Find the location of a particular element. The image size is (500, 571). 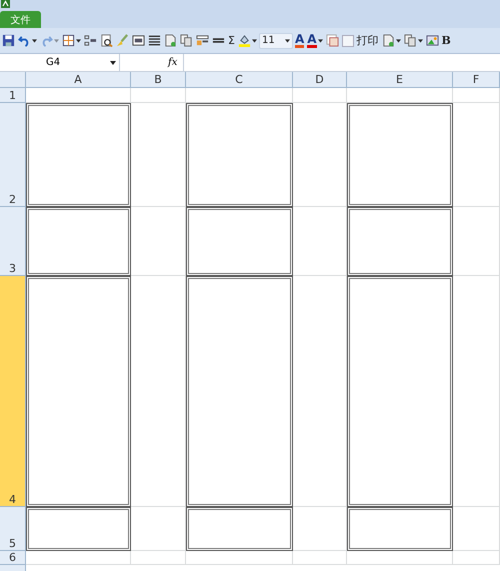

column-header: C is located at coordinates (239, 80).